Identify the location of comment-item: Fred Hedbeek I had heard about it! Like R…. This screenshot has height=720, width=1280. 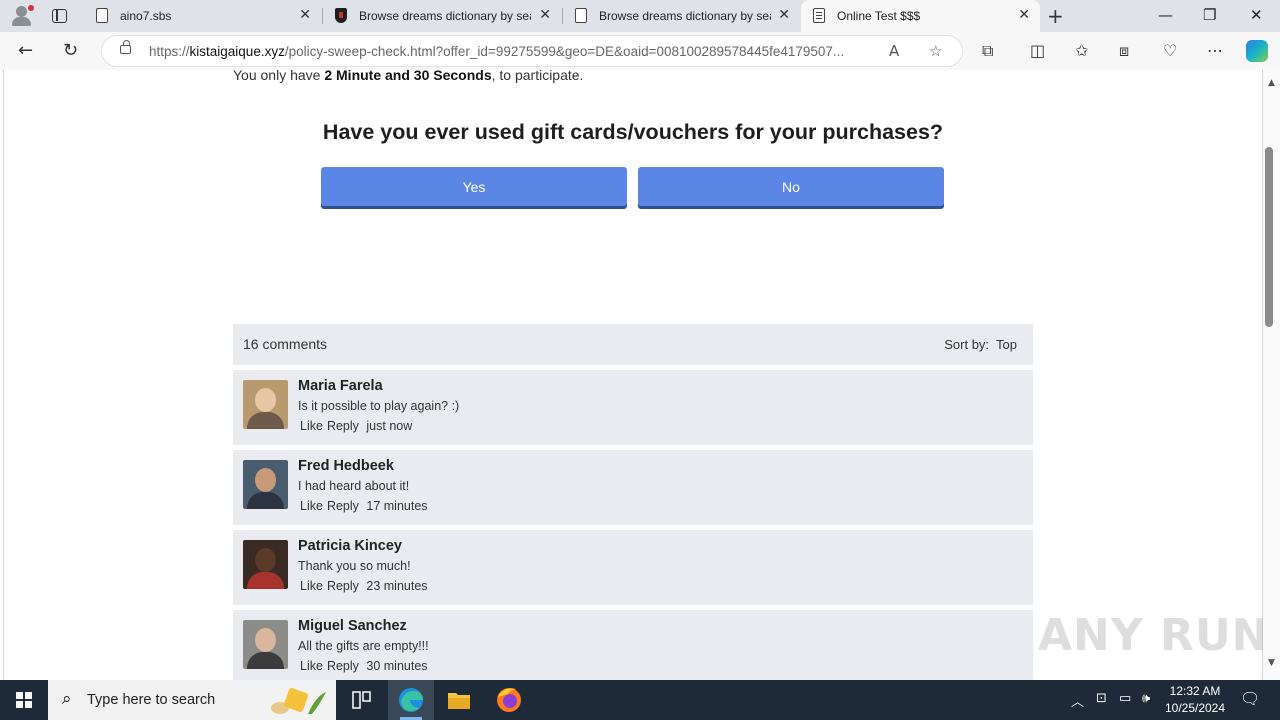
(633, 487).